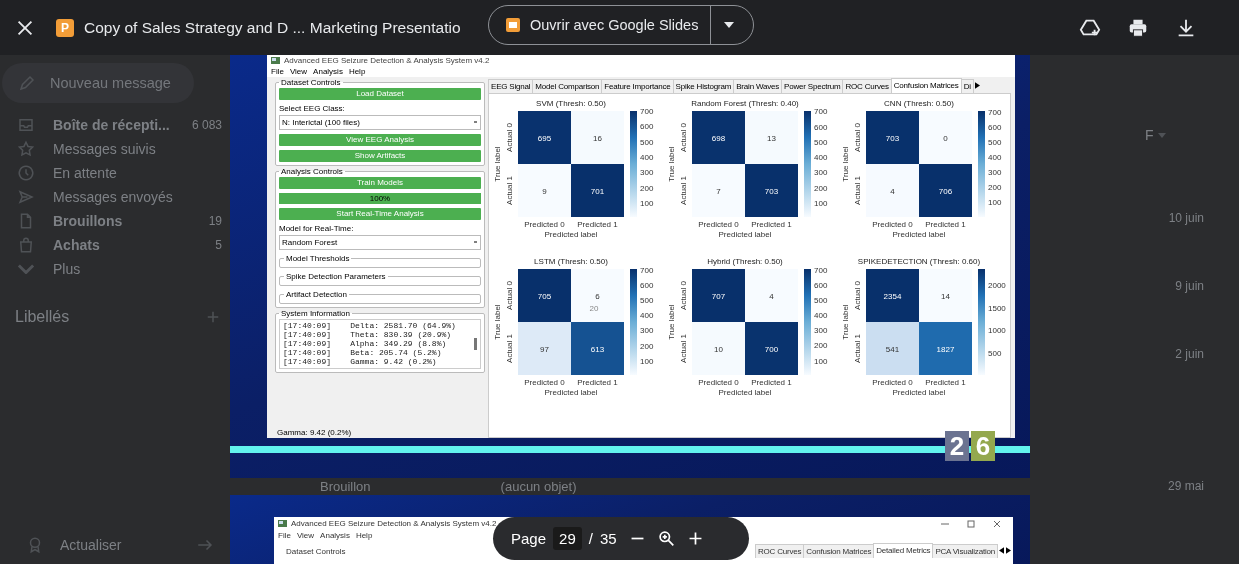 This screenshot has height=564, width=1239. What do you see at coordinates (567, 538) in the screenshot?
I see `page-input: 29` at bounding box center [567, 538].